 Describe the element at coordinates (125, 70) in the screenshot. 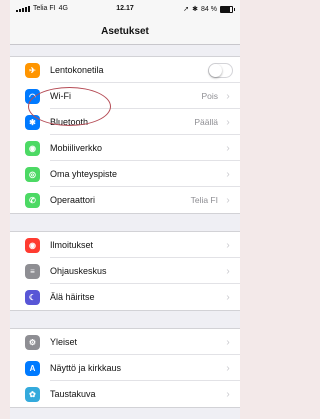

I see `settings-row: ✈ Lentokonetila` at that location.